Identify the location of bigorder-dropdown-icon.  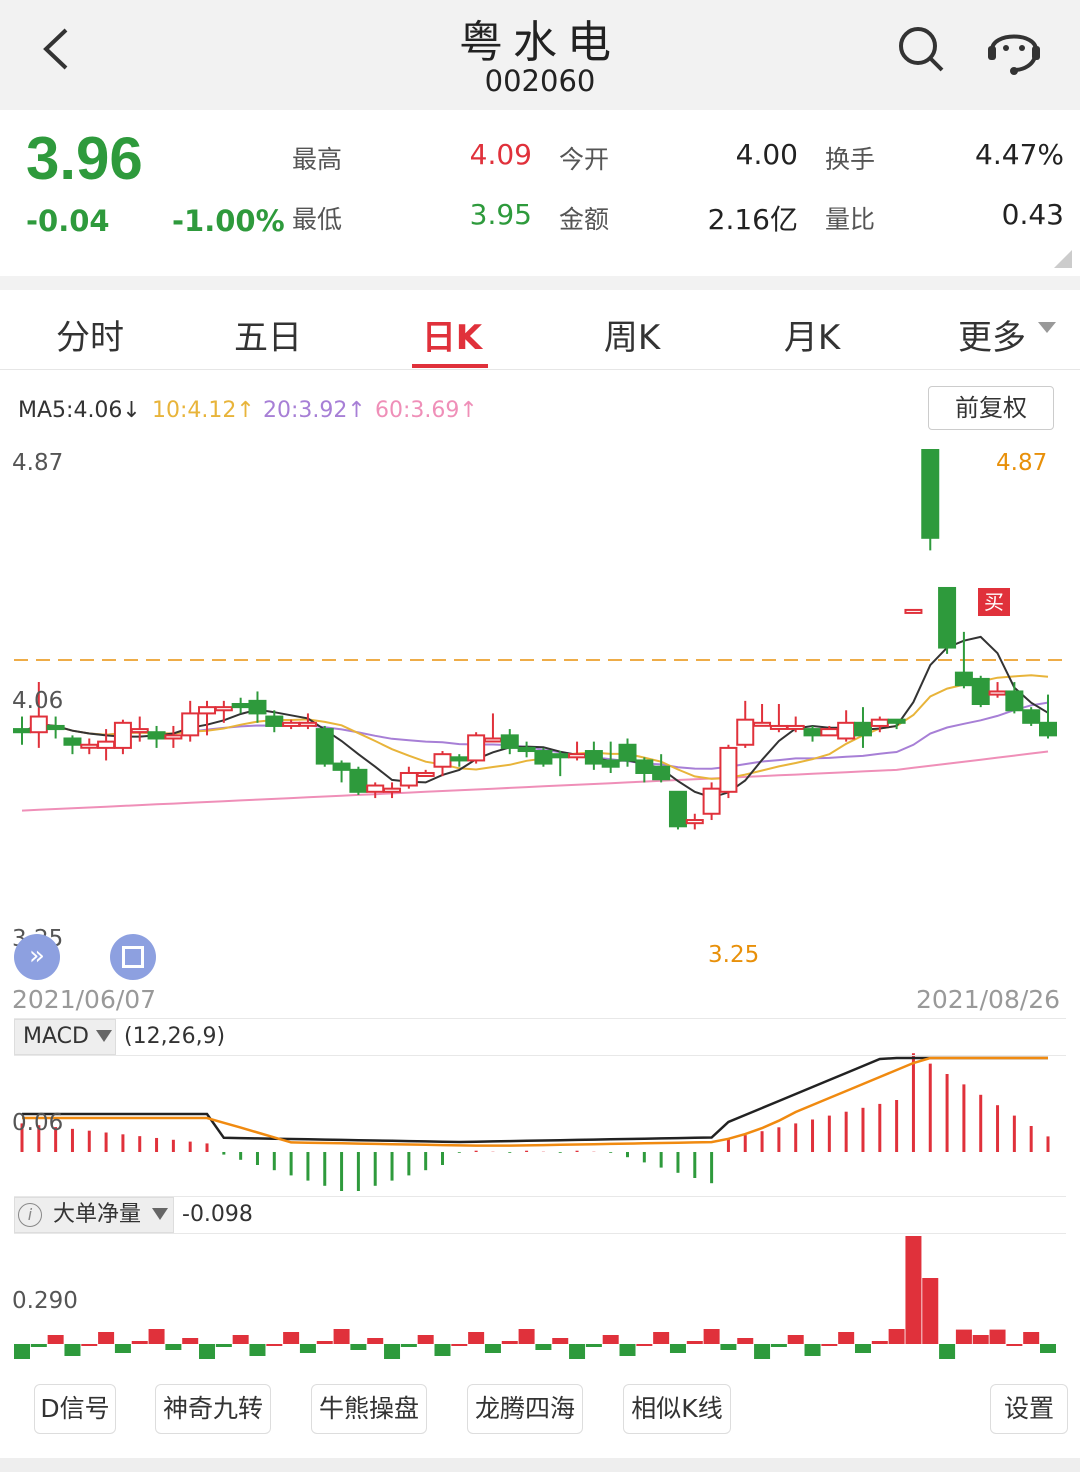
(160, 1214).